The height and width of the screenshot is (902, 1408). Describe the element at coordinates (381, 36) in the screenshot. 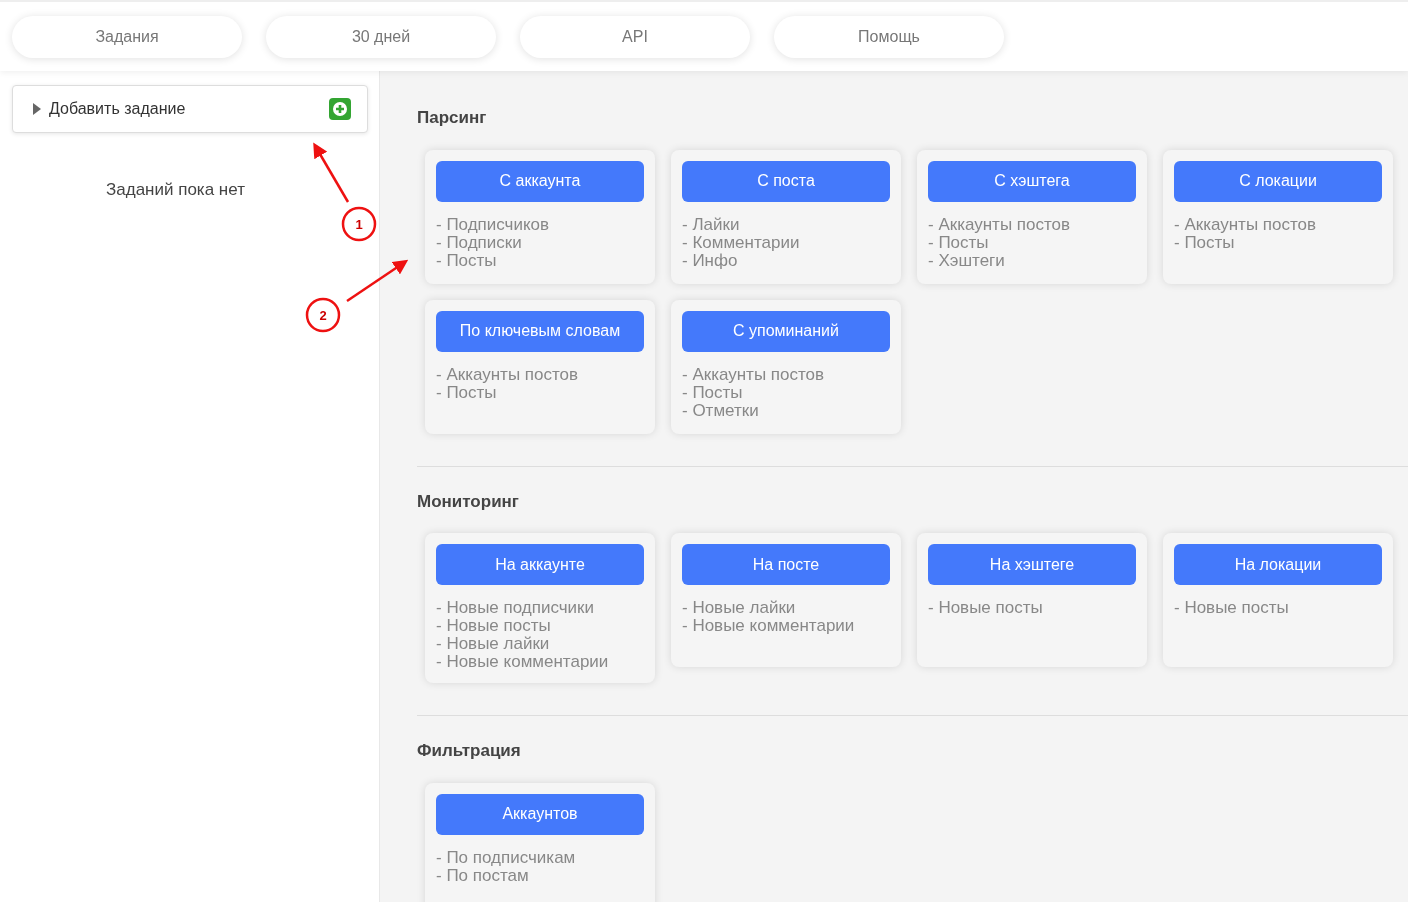

I see `nav-tab: 30 дней` at that location.